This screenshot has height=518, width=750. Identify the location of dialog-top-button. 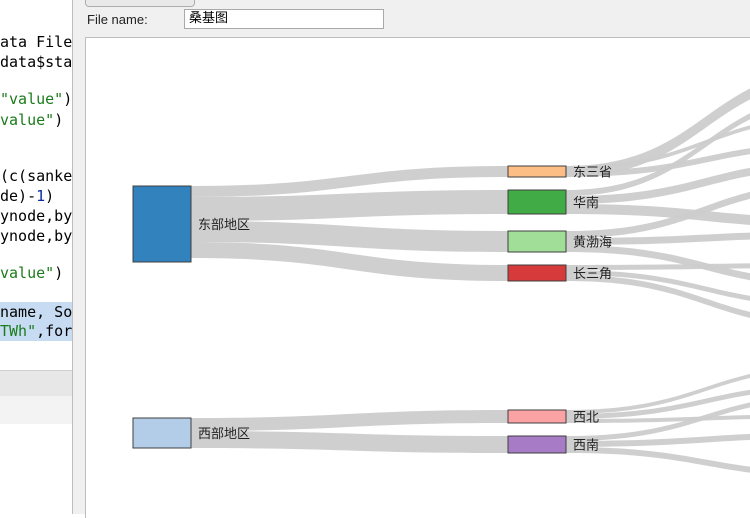
(140, 3).